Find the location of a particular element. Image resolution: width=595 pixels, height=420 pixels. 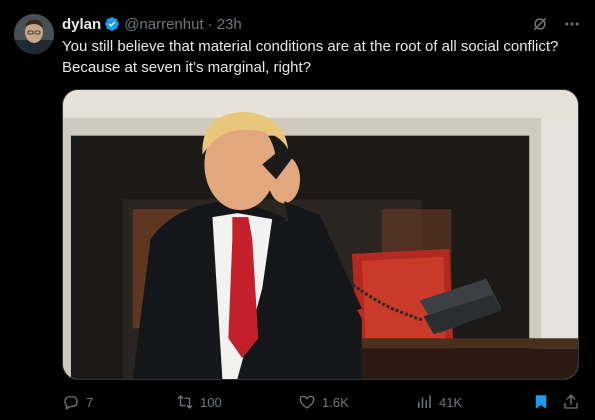

views-icon is located at coordinates (424, 401).